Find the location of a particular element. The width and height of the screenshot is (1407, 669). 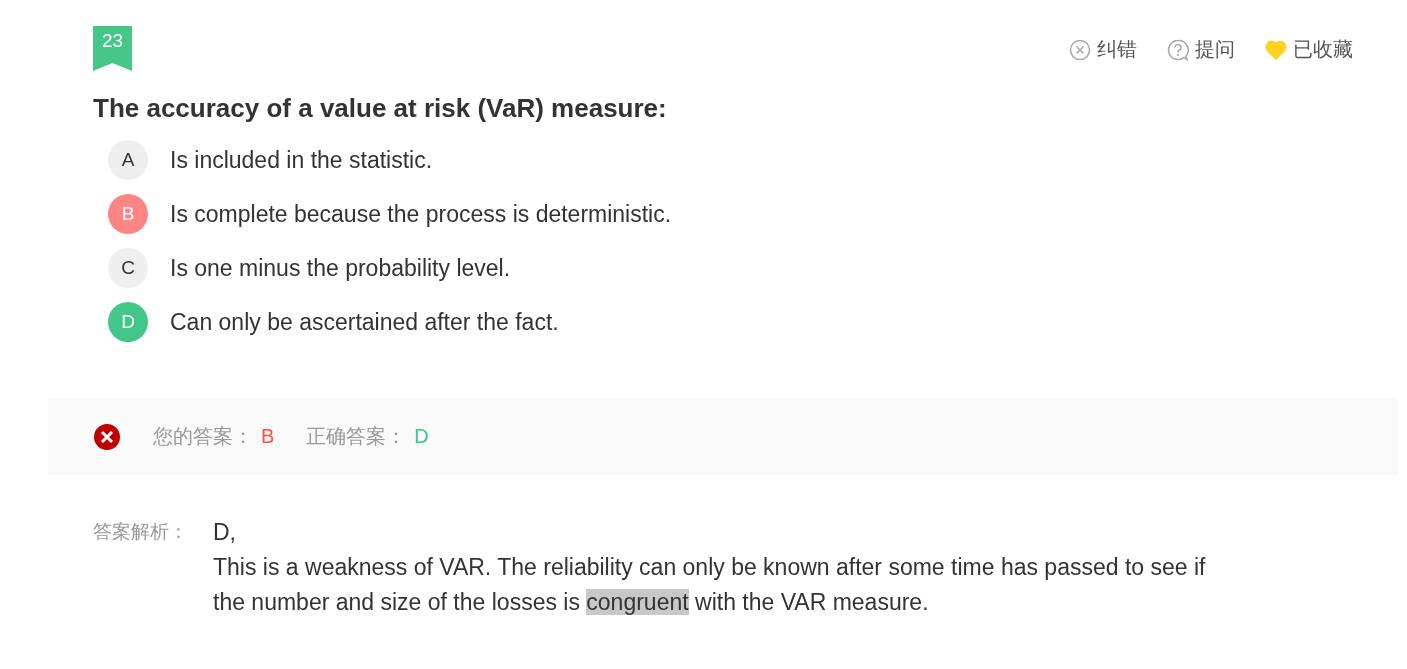

explanation-text: the number and size of the losses is congruent with the VAR measure. is located at coordinates (571, 602).